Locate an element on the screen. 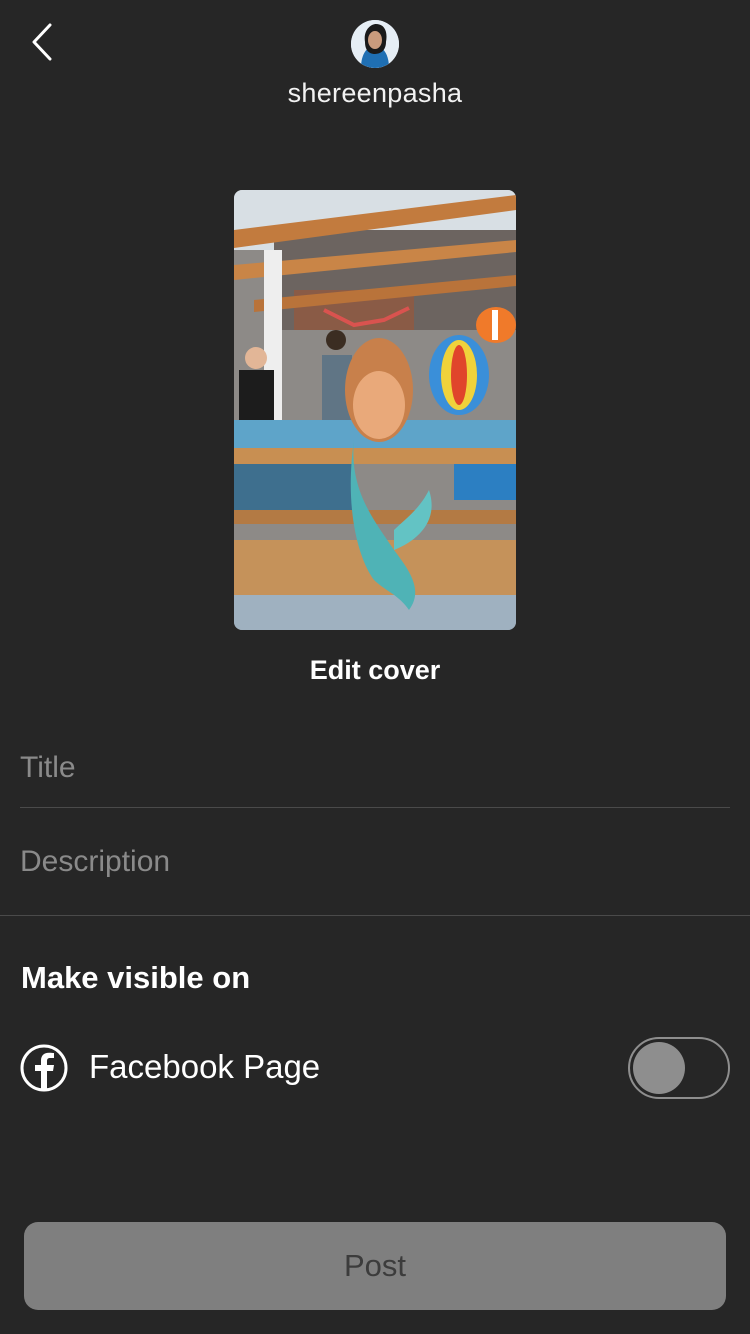 The width and height of the screenshot is (750, 1334). facebook-page-option: Facebook Page is located at coordinates (375, 1068).